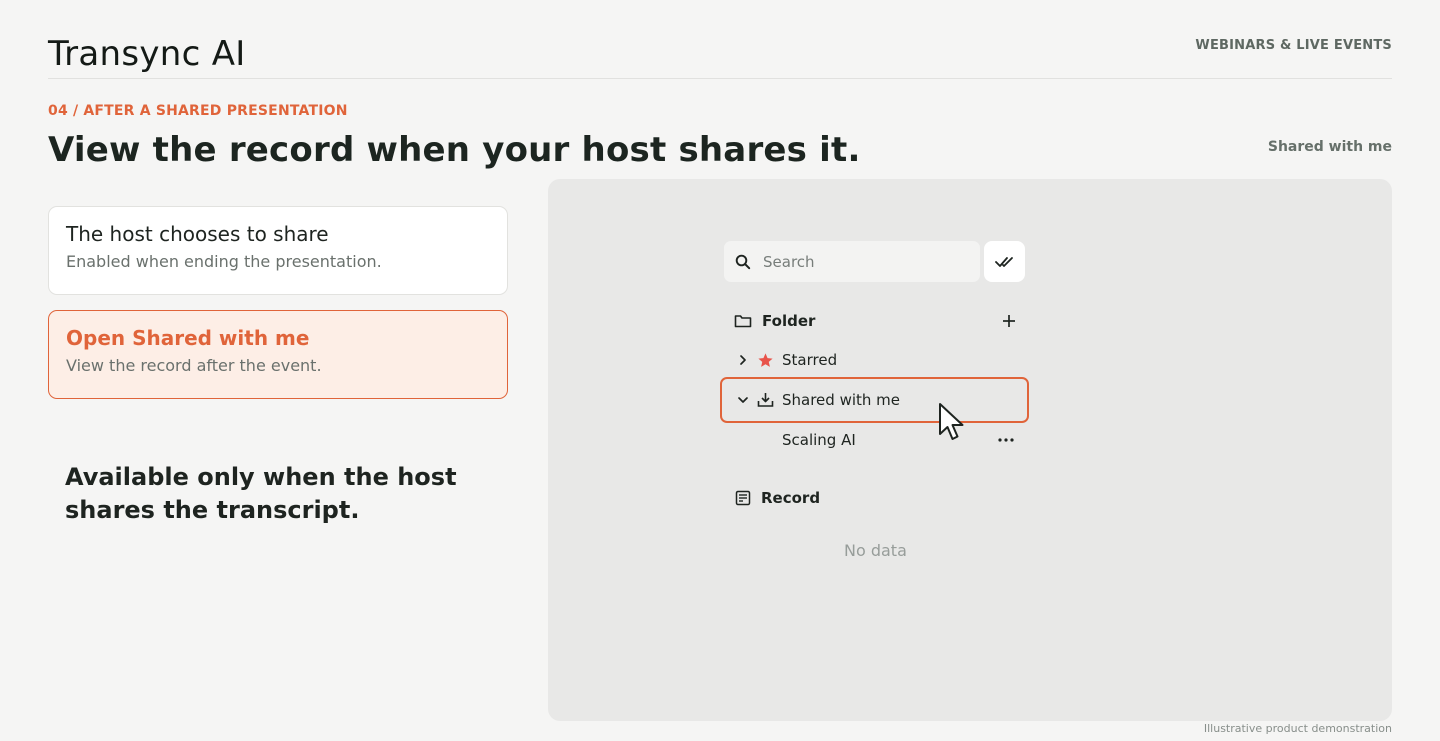 This screenshot has width=1440, height=741. I want to click on step-title: Open Shared with me, so click(188, 338).